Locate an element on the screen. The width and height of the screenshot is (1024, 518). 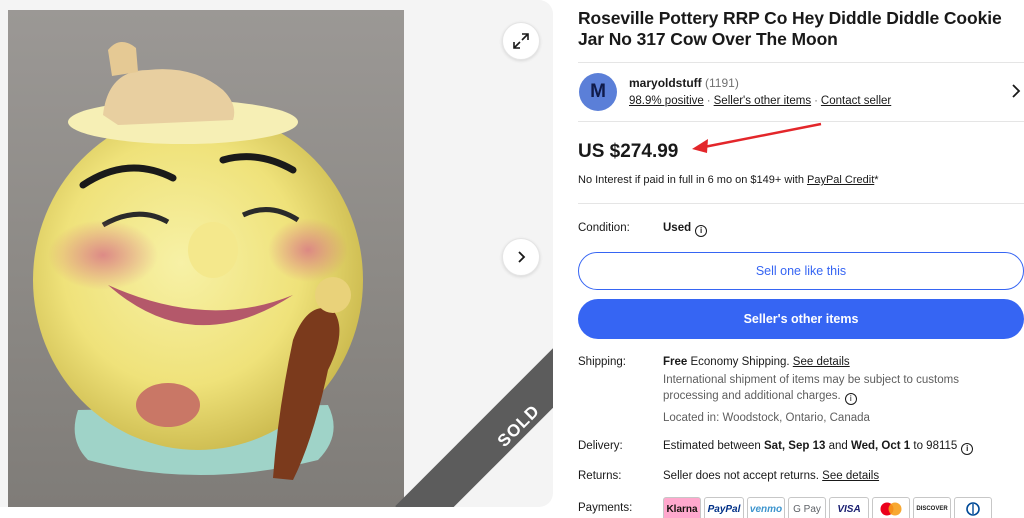
diners-logo is located at coordinates (973, 507).